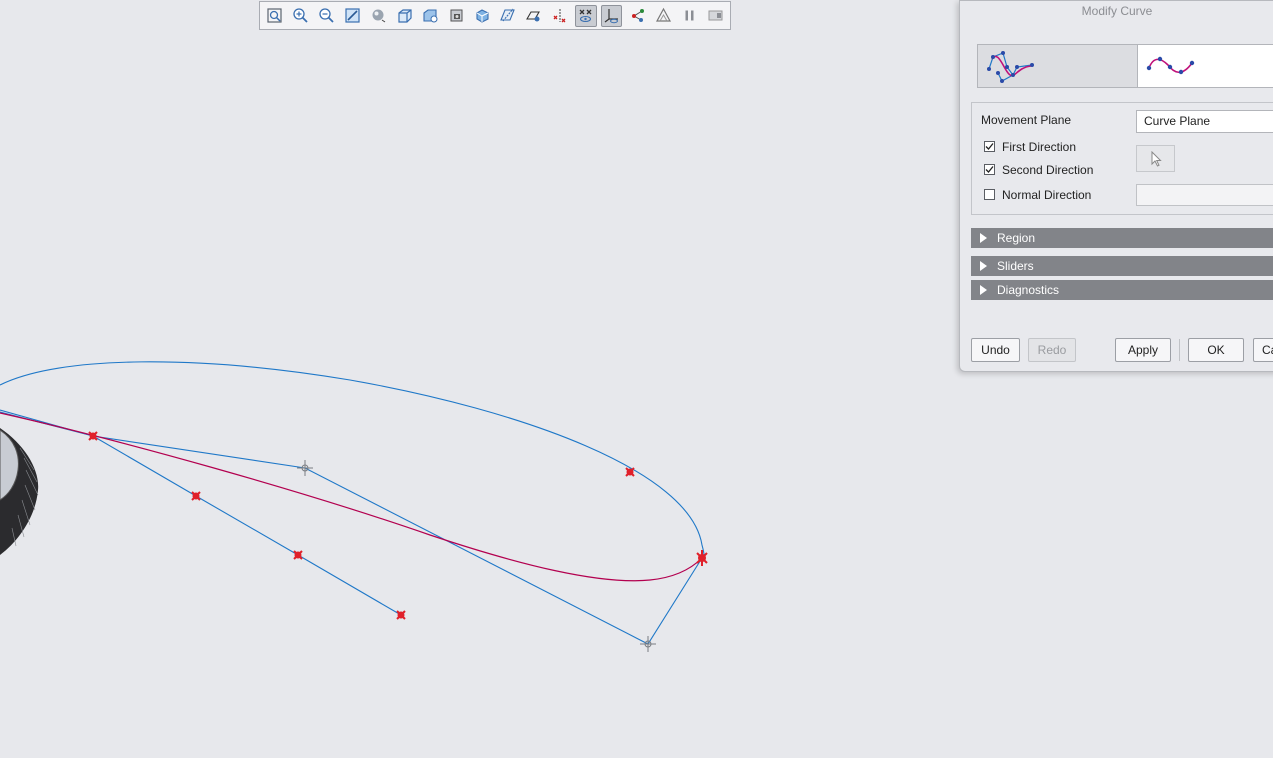 Image resolution: width=1273 pixels, height=758 pixels. What do you see at coordinates (1047, 195) in the screenshot?
I see `normal-direction-label: Normal Direction` at bounding box center [1047, 195].